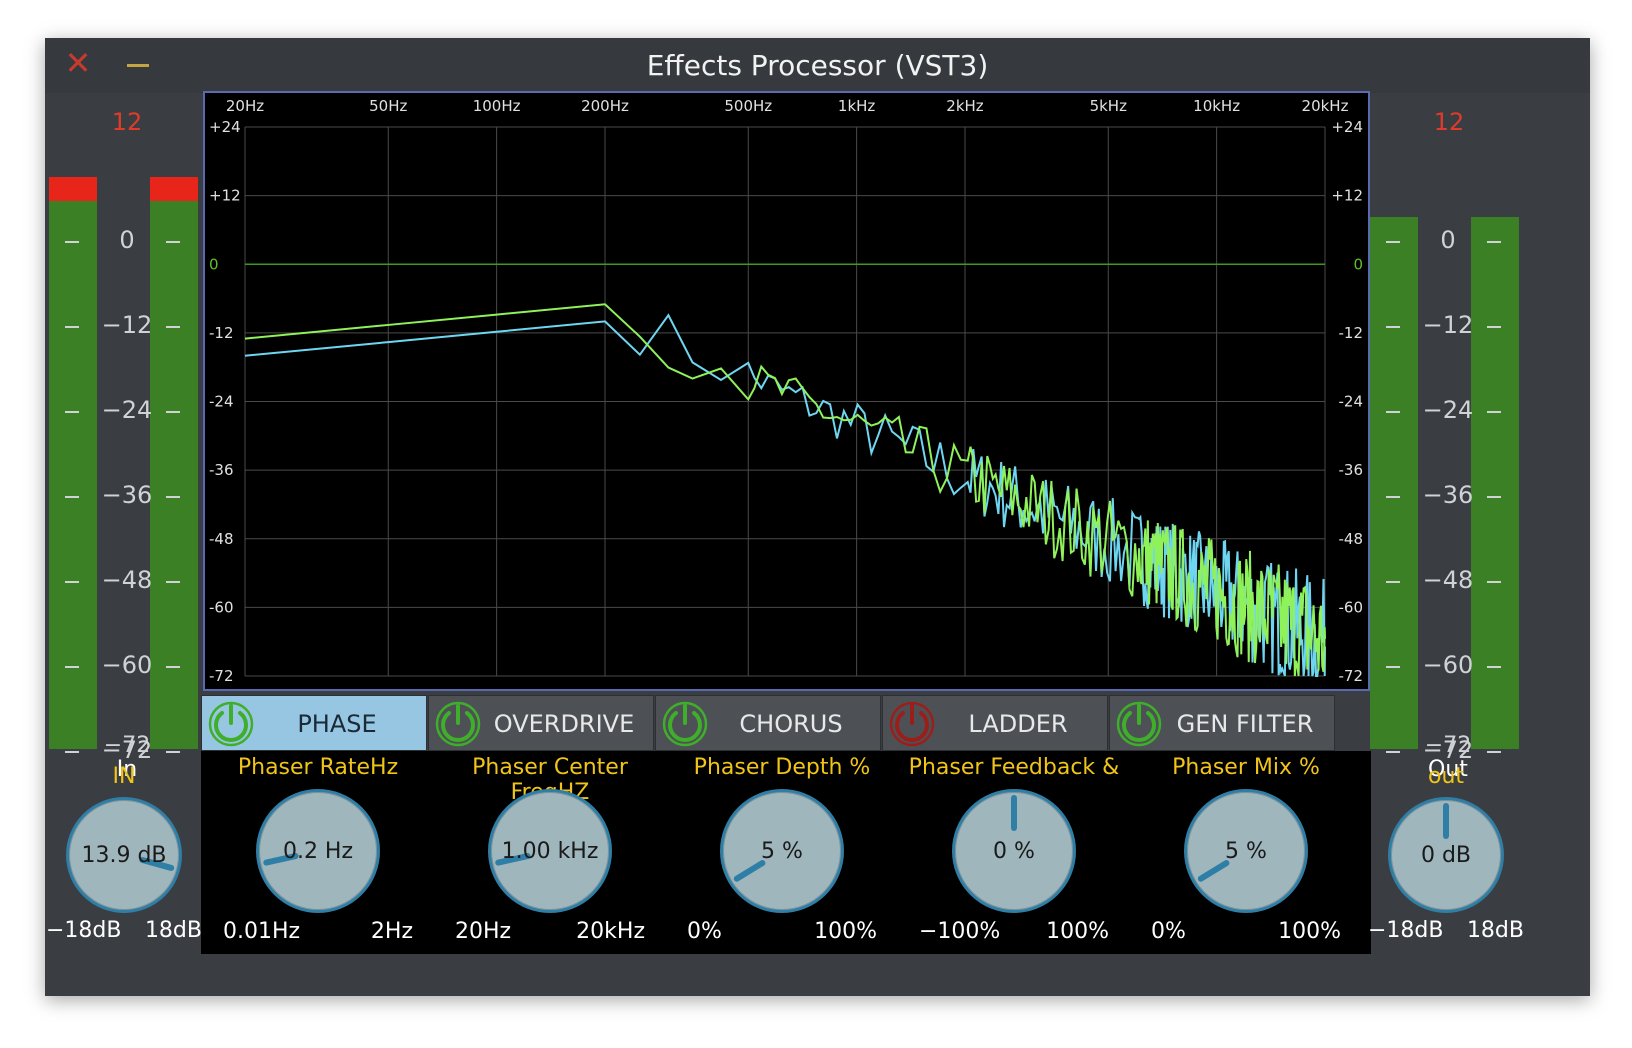 This screenshot has width=1632, height=1048. I want to click on db-label-right: -36, so click(1351, 470).